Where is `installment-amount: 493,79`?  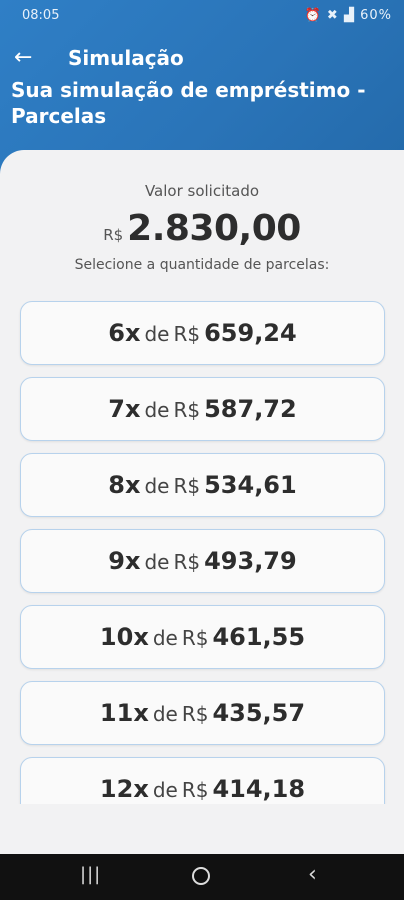 installment-amount: 493,79 is located at coordinates (250, 561).